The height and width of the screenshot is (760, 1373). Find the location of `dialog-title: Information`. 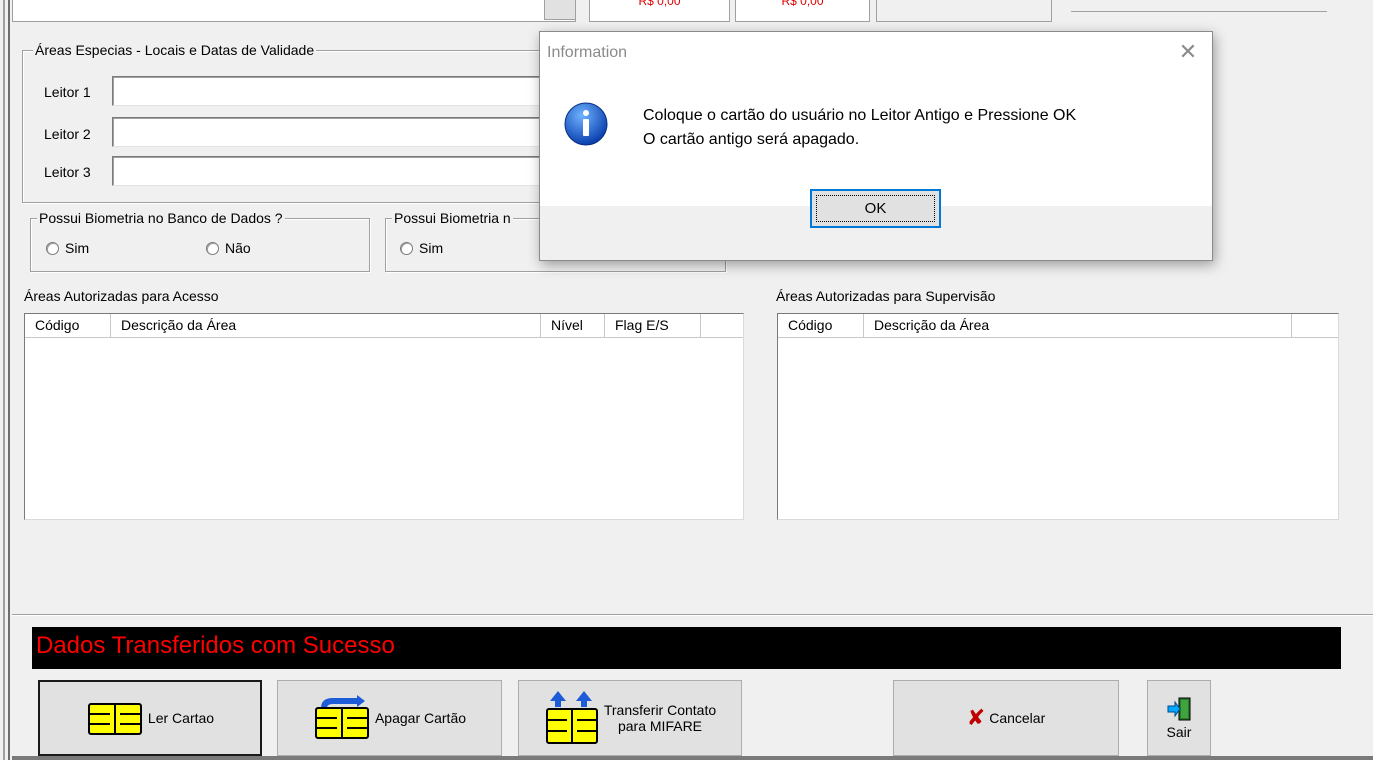

dialog-title: Information is located at coordinates (587, 52).